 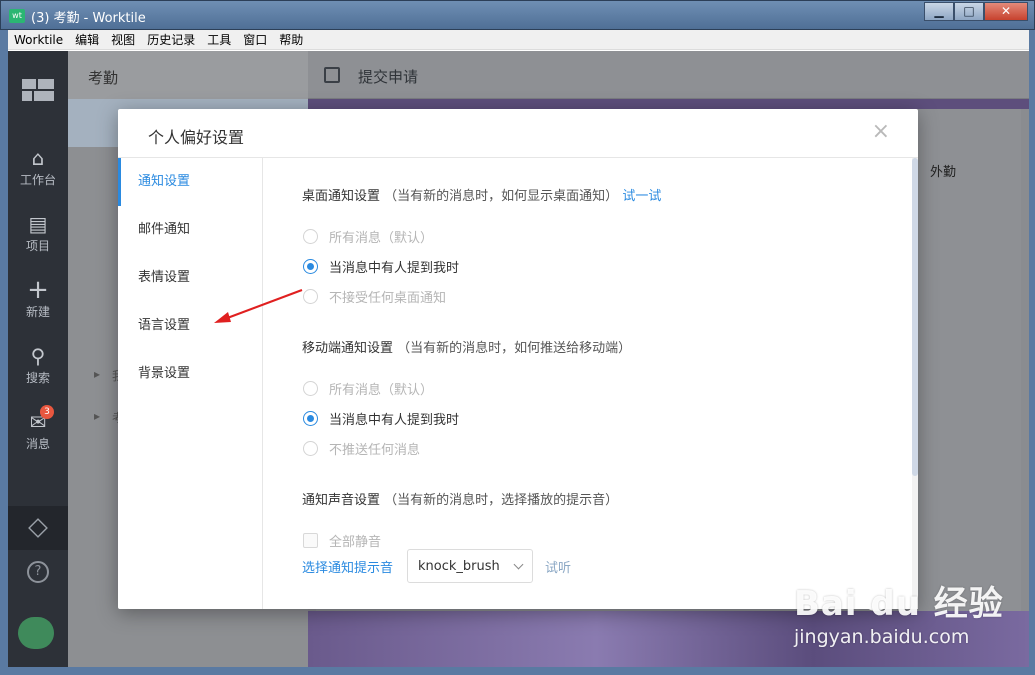 I want to click on maximize-button: □, so click(x=969, y=11).